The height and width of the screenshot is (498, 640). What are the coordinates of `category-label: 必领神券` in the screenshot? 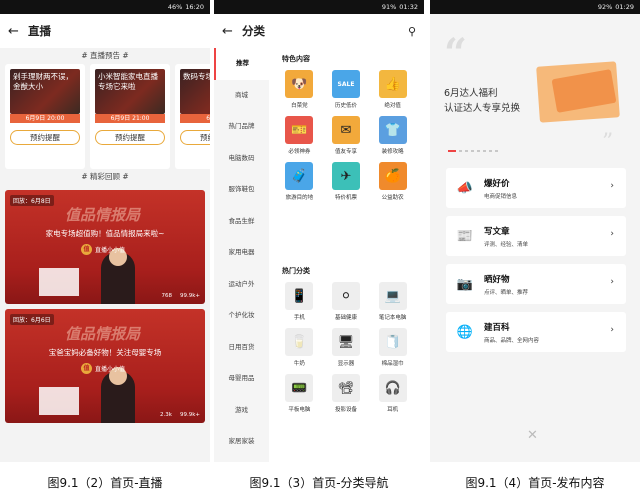 It's located at (299, 152).